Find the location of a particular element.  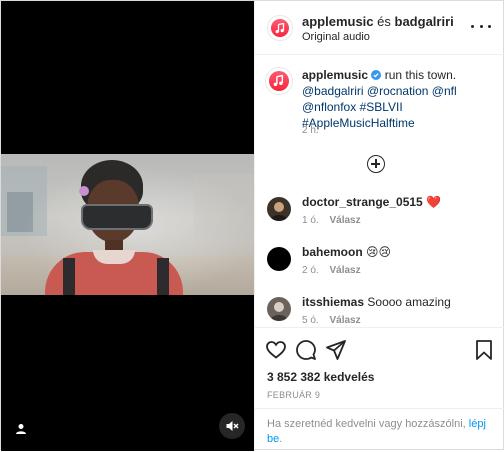

comment-icon is located at coordinates (306, 350).